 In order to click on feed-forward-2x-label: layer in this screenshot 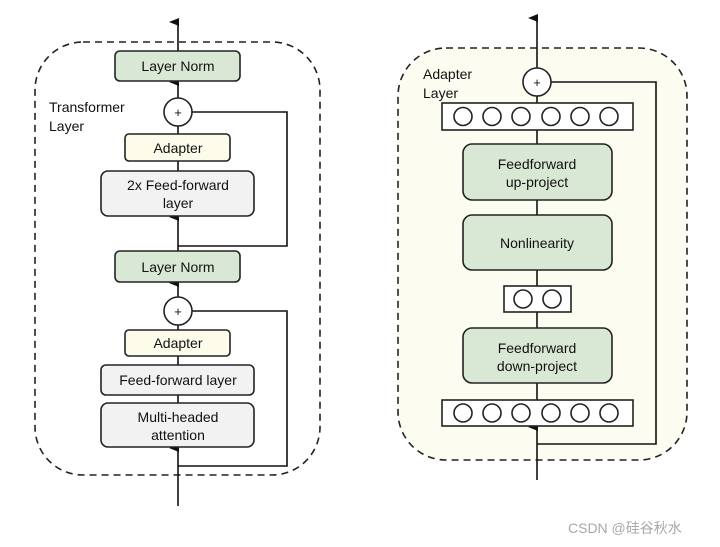, I will do `click(178, 203)`.